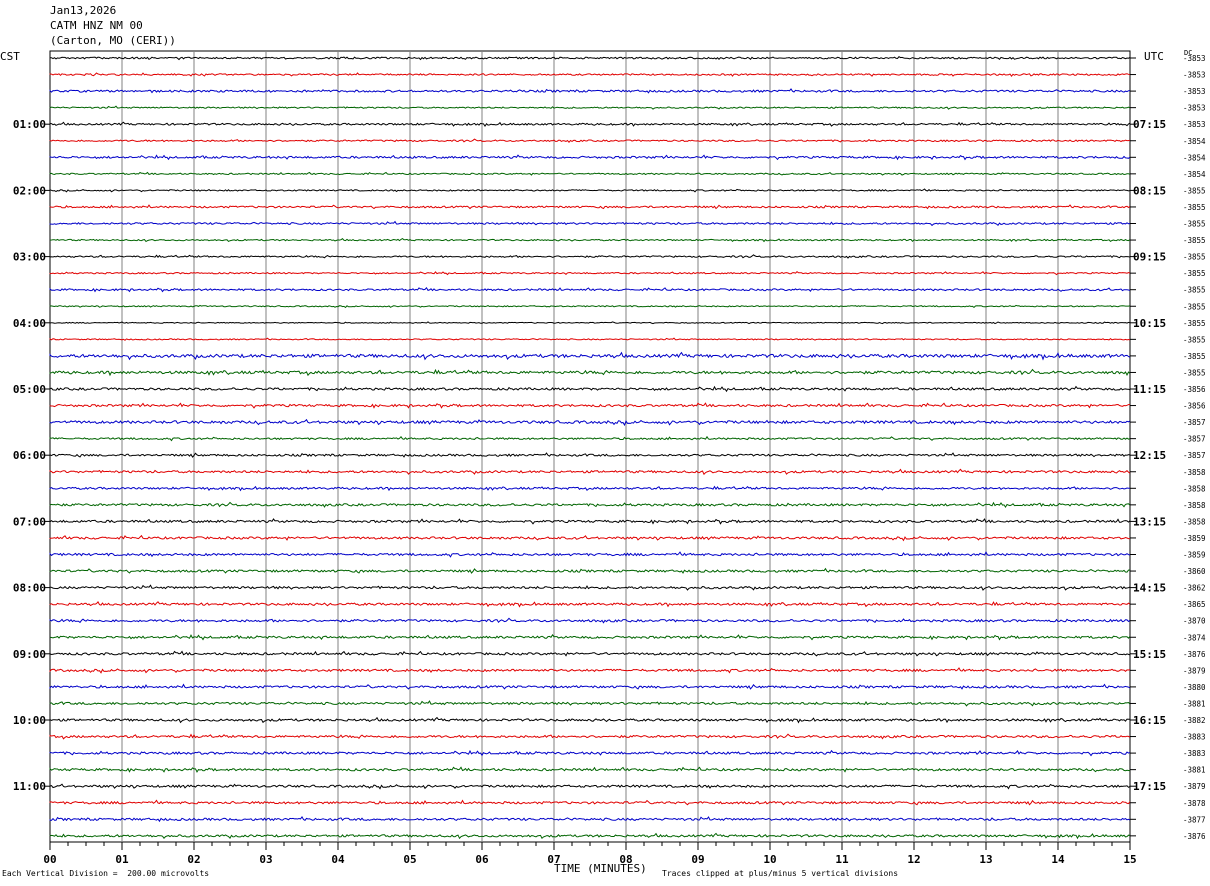 This screenshot has width=1210, height=886. Describe the element at coordinates (29, 190) in the screenshot. I see `cst-hour-label: 02:00` at that location.